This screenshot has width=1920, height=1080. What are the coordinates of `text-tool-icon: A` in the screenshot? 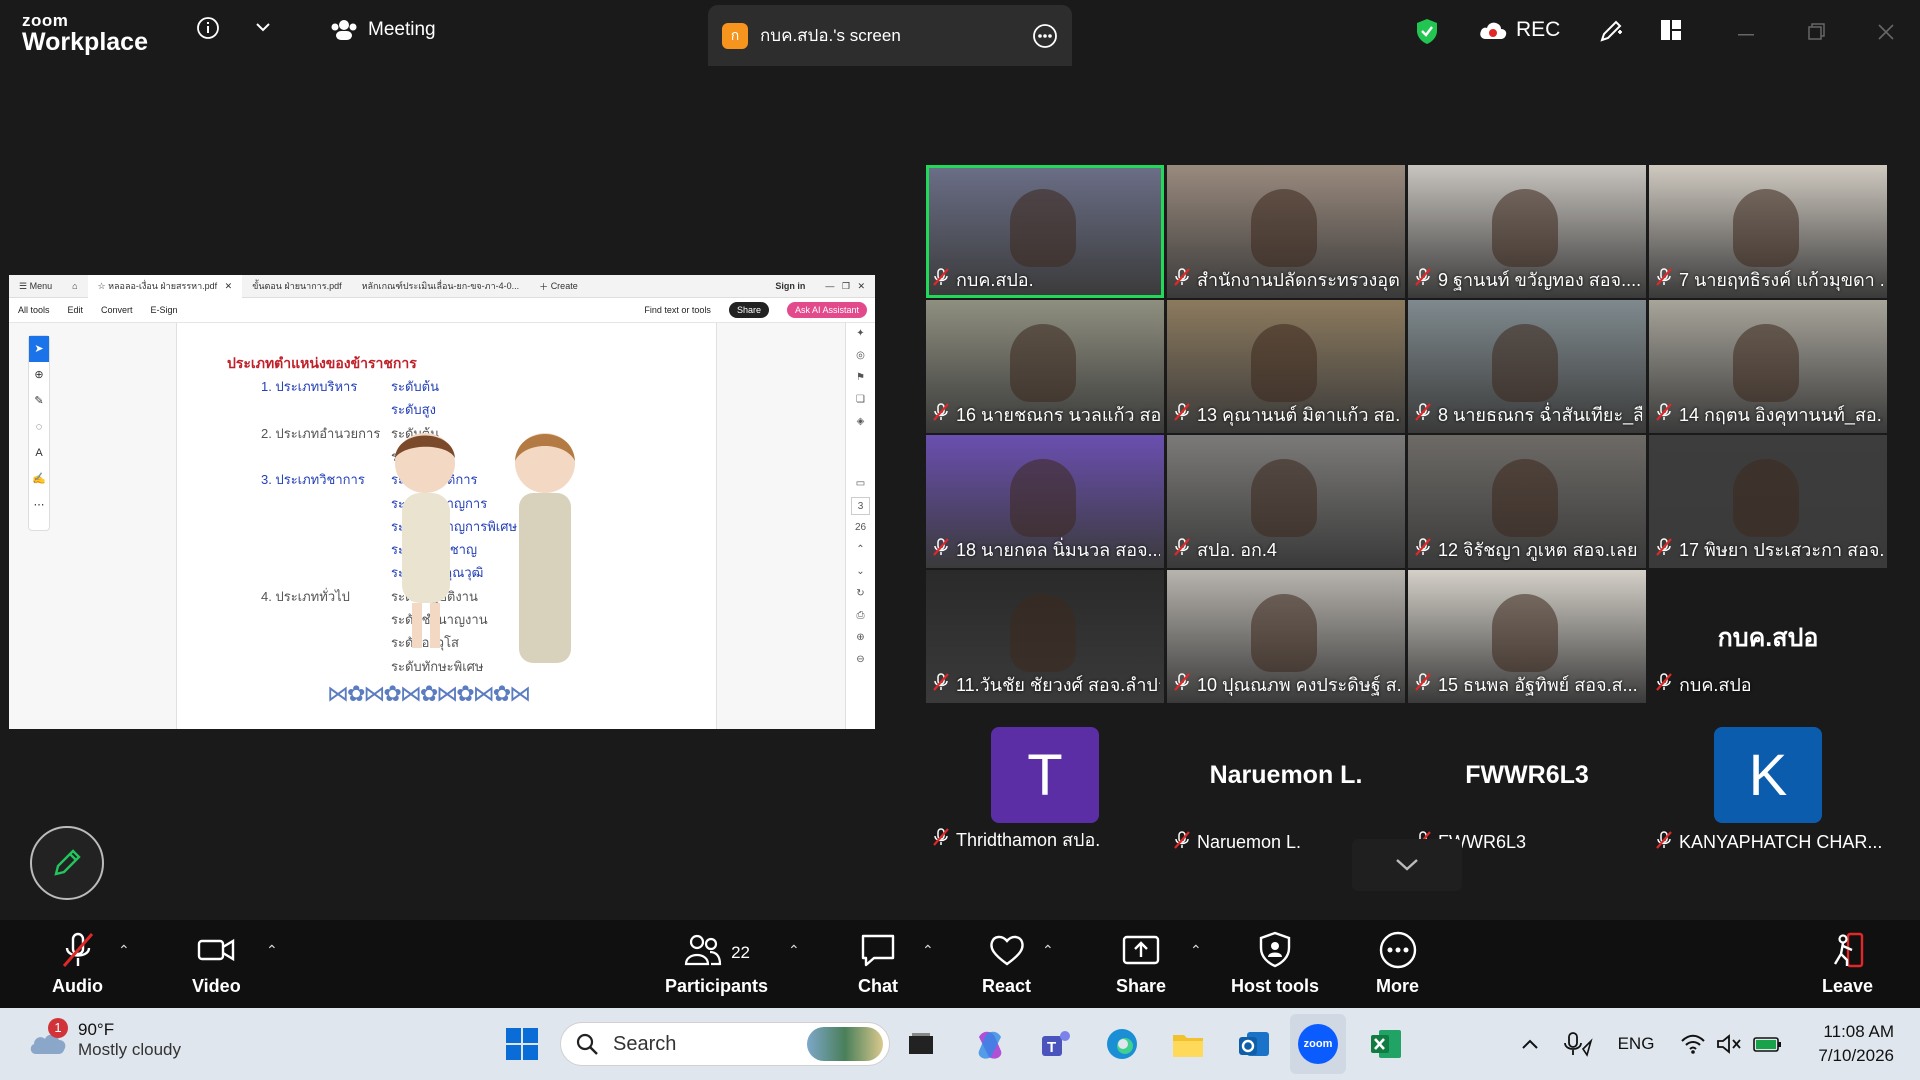 It's located at (39, 453).